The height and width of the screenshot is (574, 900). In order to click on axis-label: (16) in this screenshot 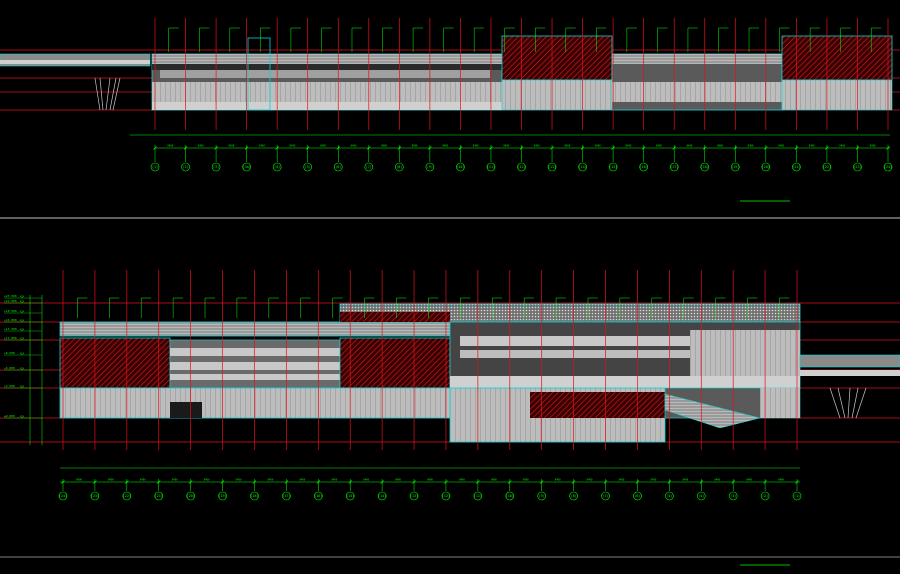, I will do `click(318, 496)`.